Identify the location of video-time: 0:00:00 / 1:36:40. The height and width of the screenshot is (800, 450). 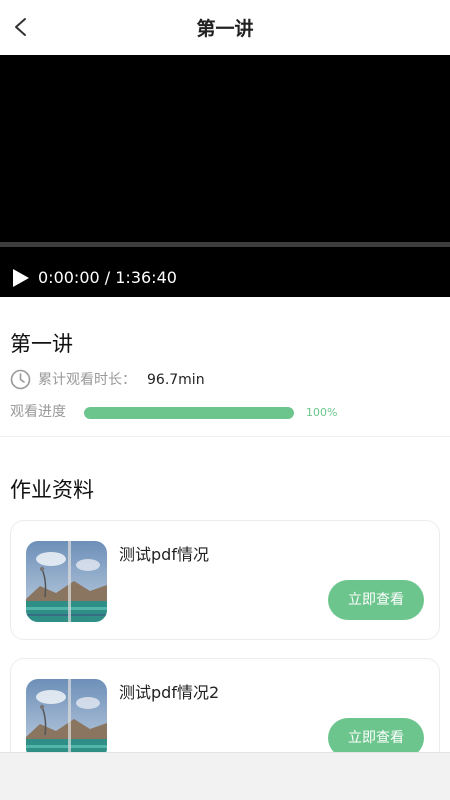
(107, 277).